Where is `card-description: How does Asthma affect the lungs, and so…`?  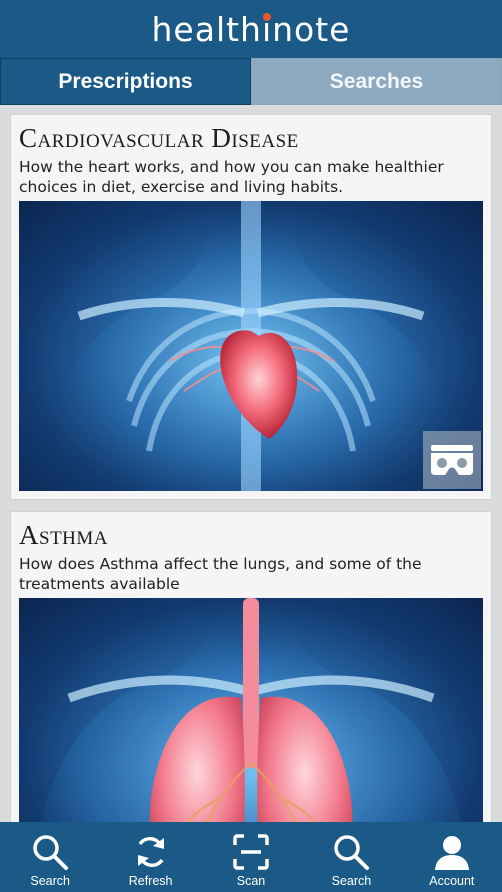 card-description: How does Asthma affect the lungs, and so… is located at coordinates (220, 574).